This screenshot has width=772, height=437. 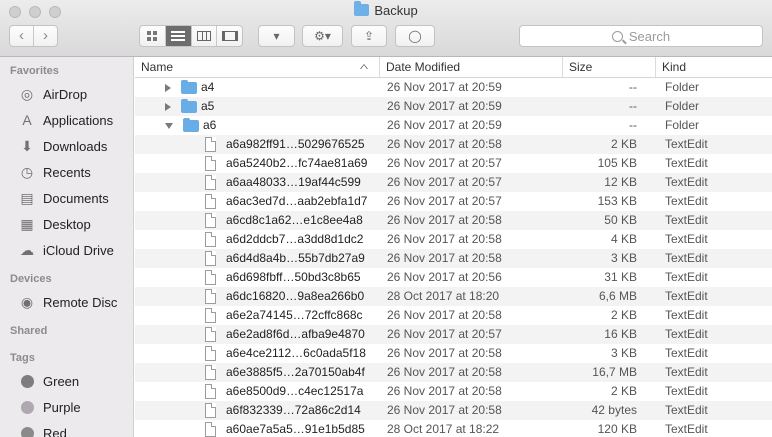 I want to click on folder-row: a4 26 Nov 2017 at 20:59 -- Folder, so click(x=453, y=87).